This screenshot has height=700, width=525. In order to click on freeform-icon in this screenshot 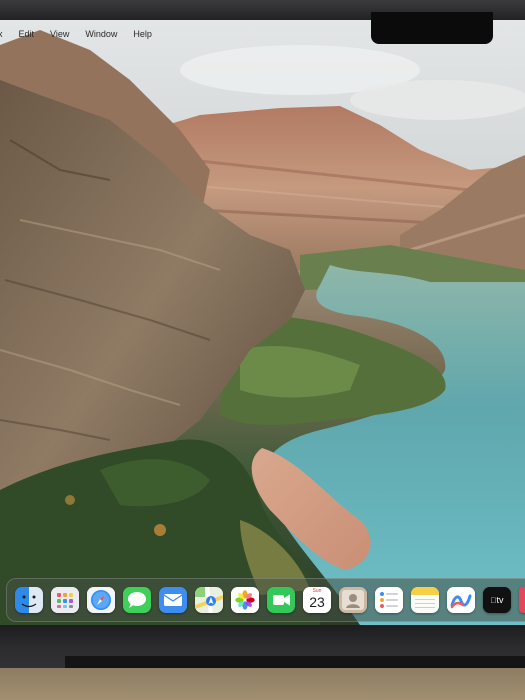, I will do `click(461, 600)`.